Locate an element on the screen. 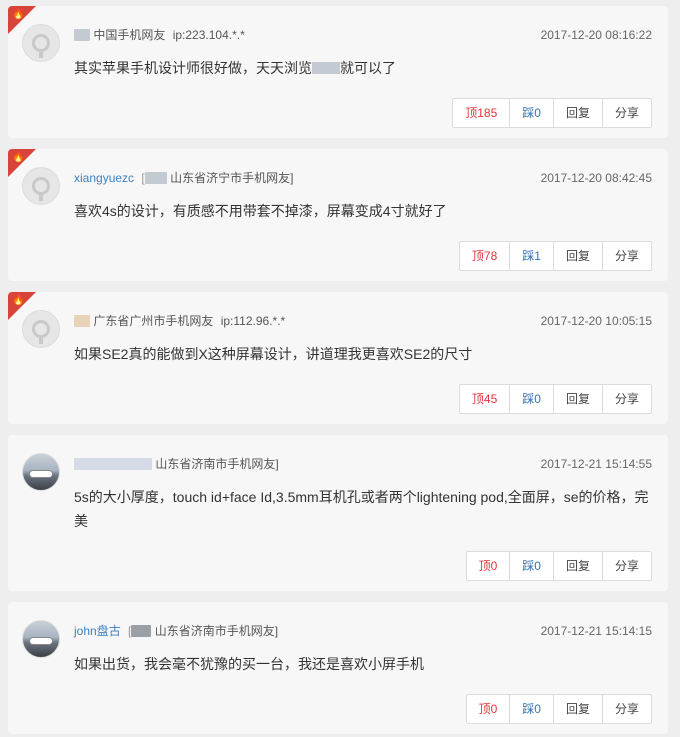 The height and width of the screenshot is (737, 680). upvote-button: 顶78 is located at coordinates (484, 256).